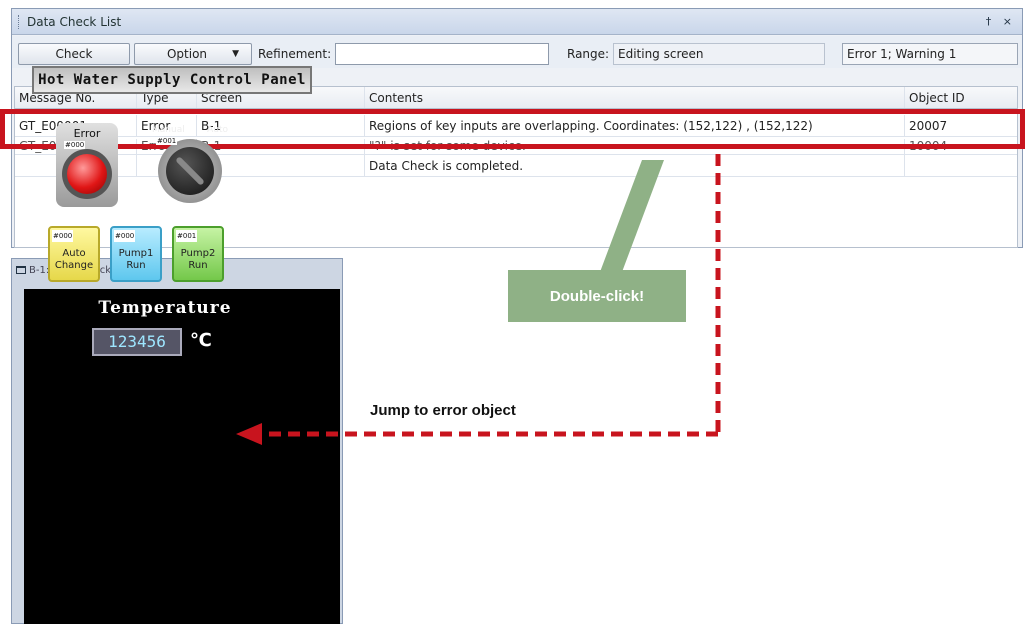 The height and width of the screenshot is (624, 1025). What do you see at coordinates (249, 434) in the screenshot?
I see `arrow-head-icon` at bounding box center [249, 434].